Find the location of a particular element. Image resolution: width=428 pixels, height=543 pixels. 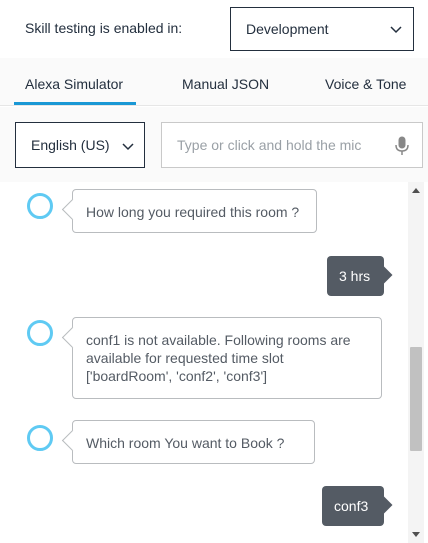

utterance-field is located at coordinates (292, 145).